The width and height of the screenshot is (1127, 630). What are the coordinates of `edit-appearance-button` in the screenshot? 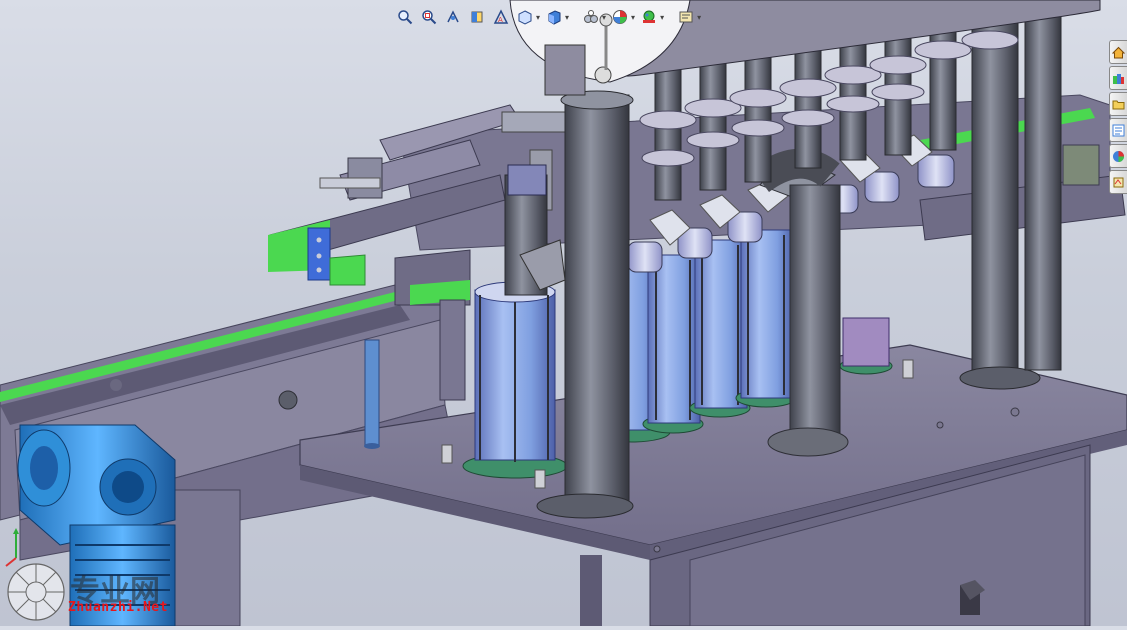 It's located at (620, 17).